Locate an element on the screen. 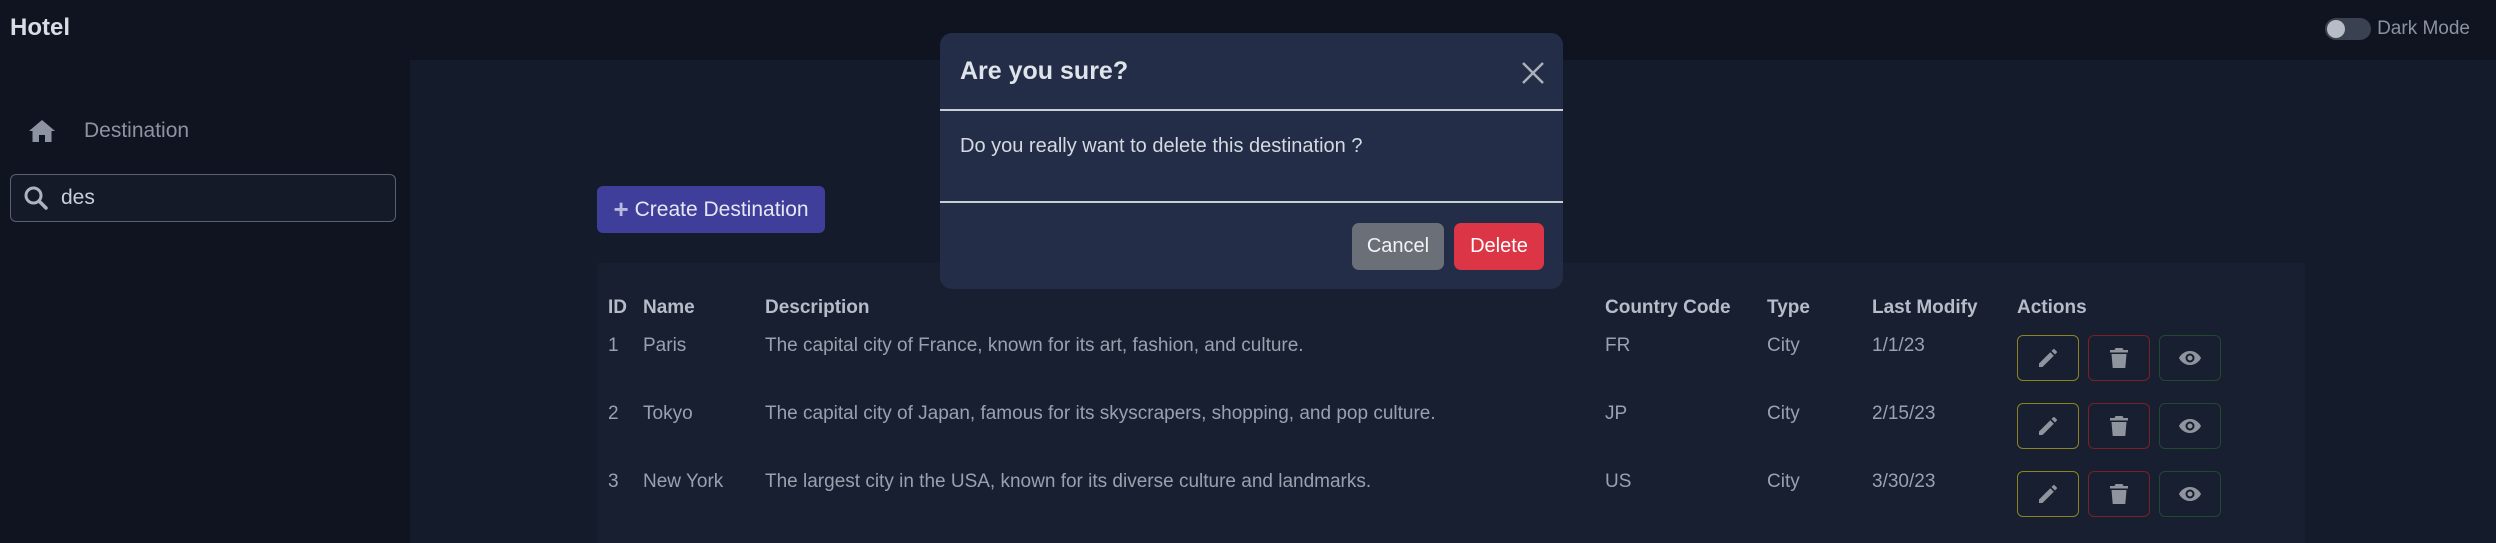 The width and height of the screenshot is (2496, 543). cell-last-modify: 3/30/23 is located at coordinates (1904, 481).